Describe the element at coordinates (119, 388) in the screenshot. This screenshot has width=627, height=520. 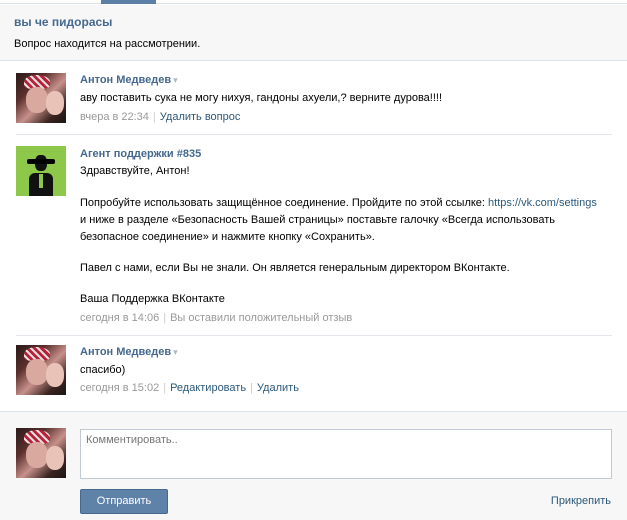
I see `message-time: сегодня в 15:02` at that location.